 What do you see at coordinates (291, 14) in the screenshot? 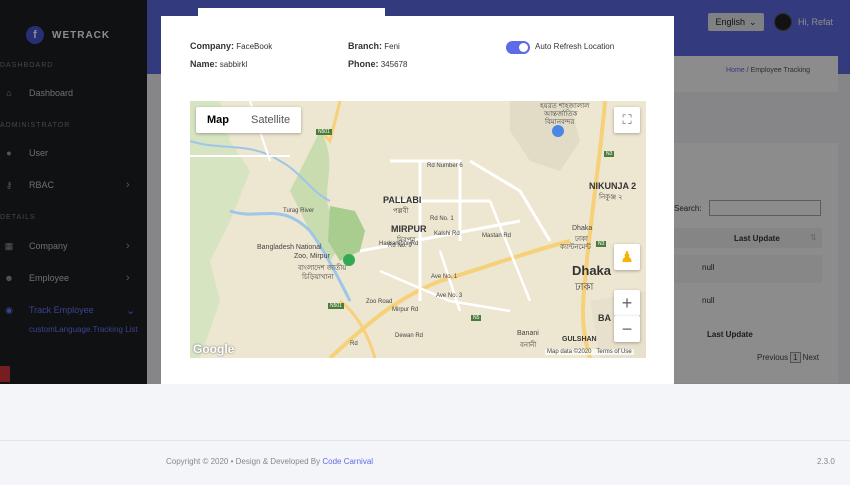
I see `modal-top-tab` at bounding box center [291, 14].